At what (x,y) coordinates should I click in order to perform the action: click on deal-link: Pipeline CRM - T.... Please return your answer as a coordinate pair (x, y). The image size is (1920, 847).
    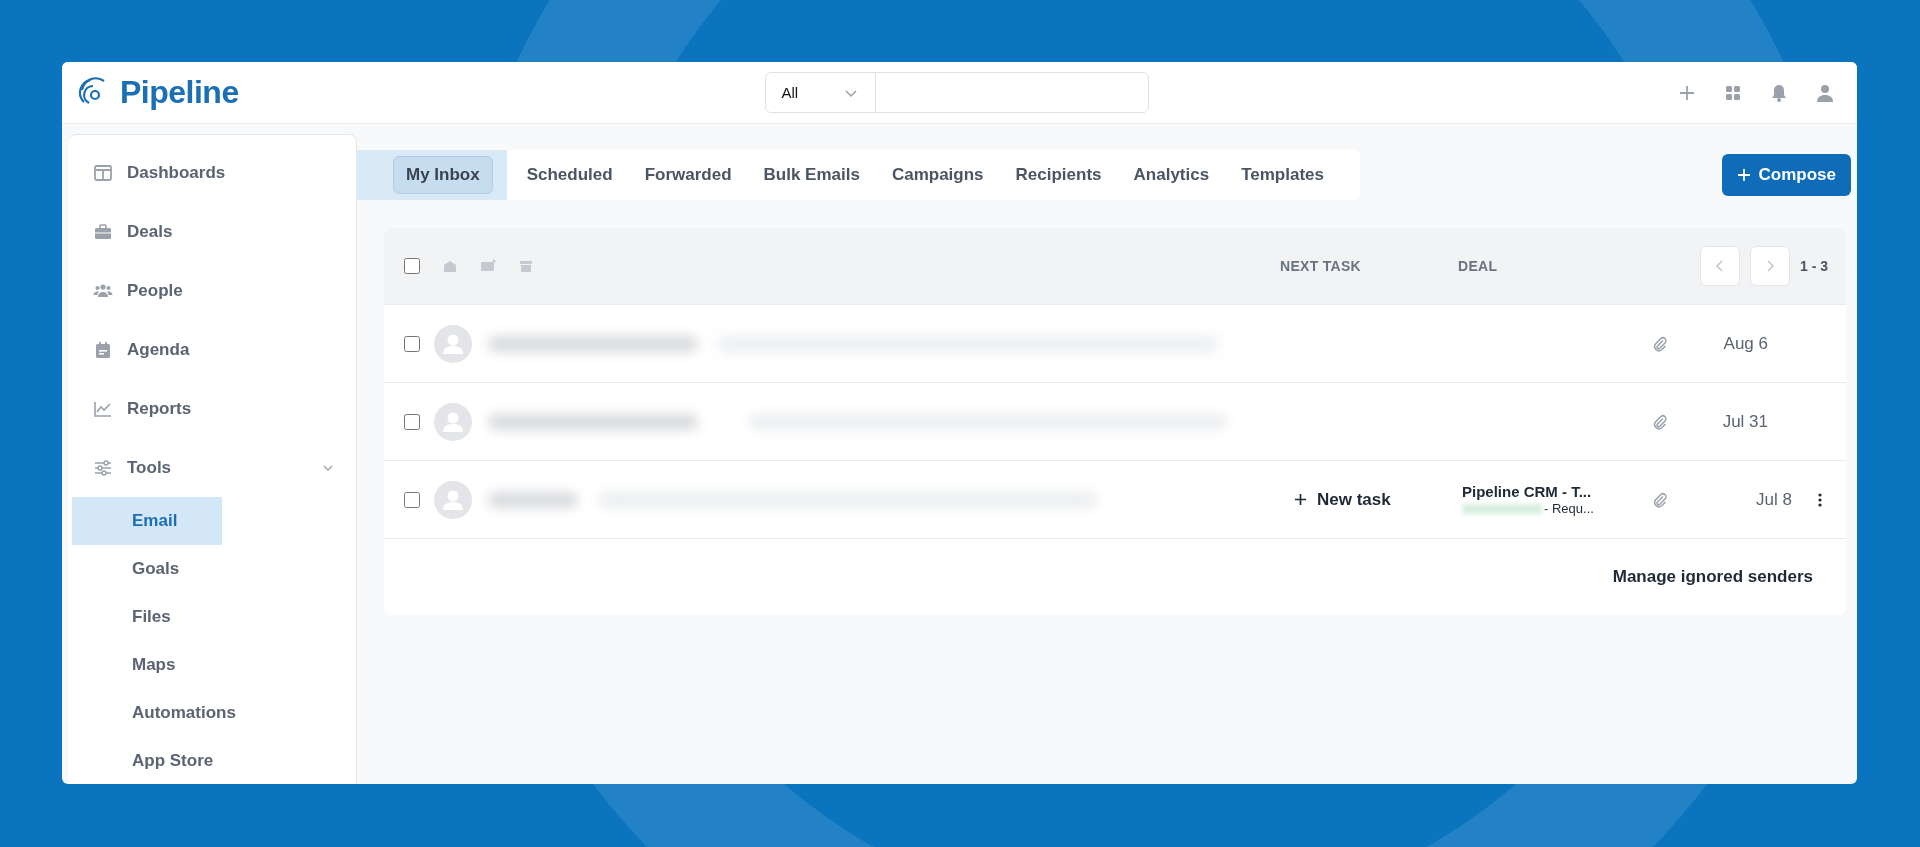
    Looking at the image, I should click on (1557, 492).